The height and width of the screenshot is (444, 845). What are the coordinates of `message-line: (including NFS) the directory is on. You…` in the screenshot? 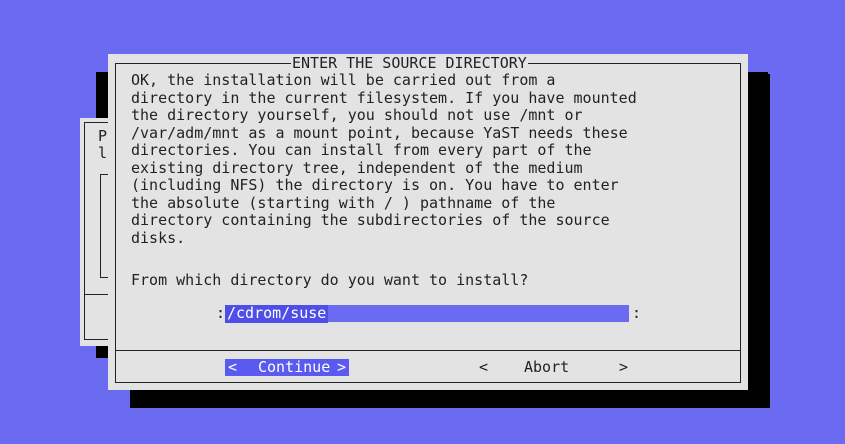 It's located at (375, 185).